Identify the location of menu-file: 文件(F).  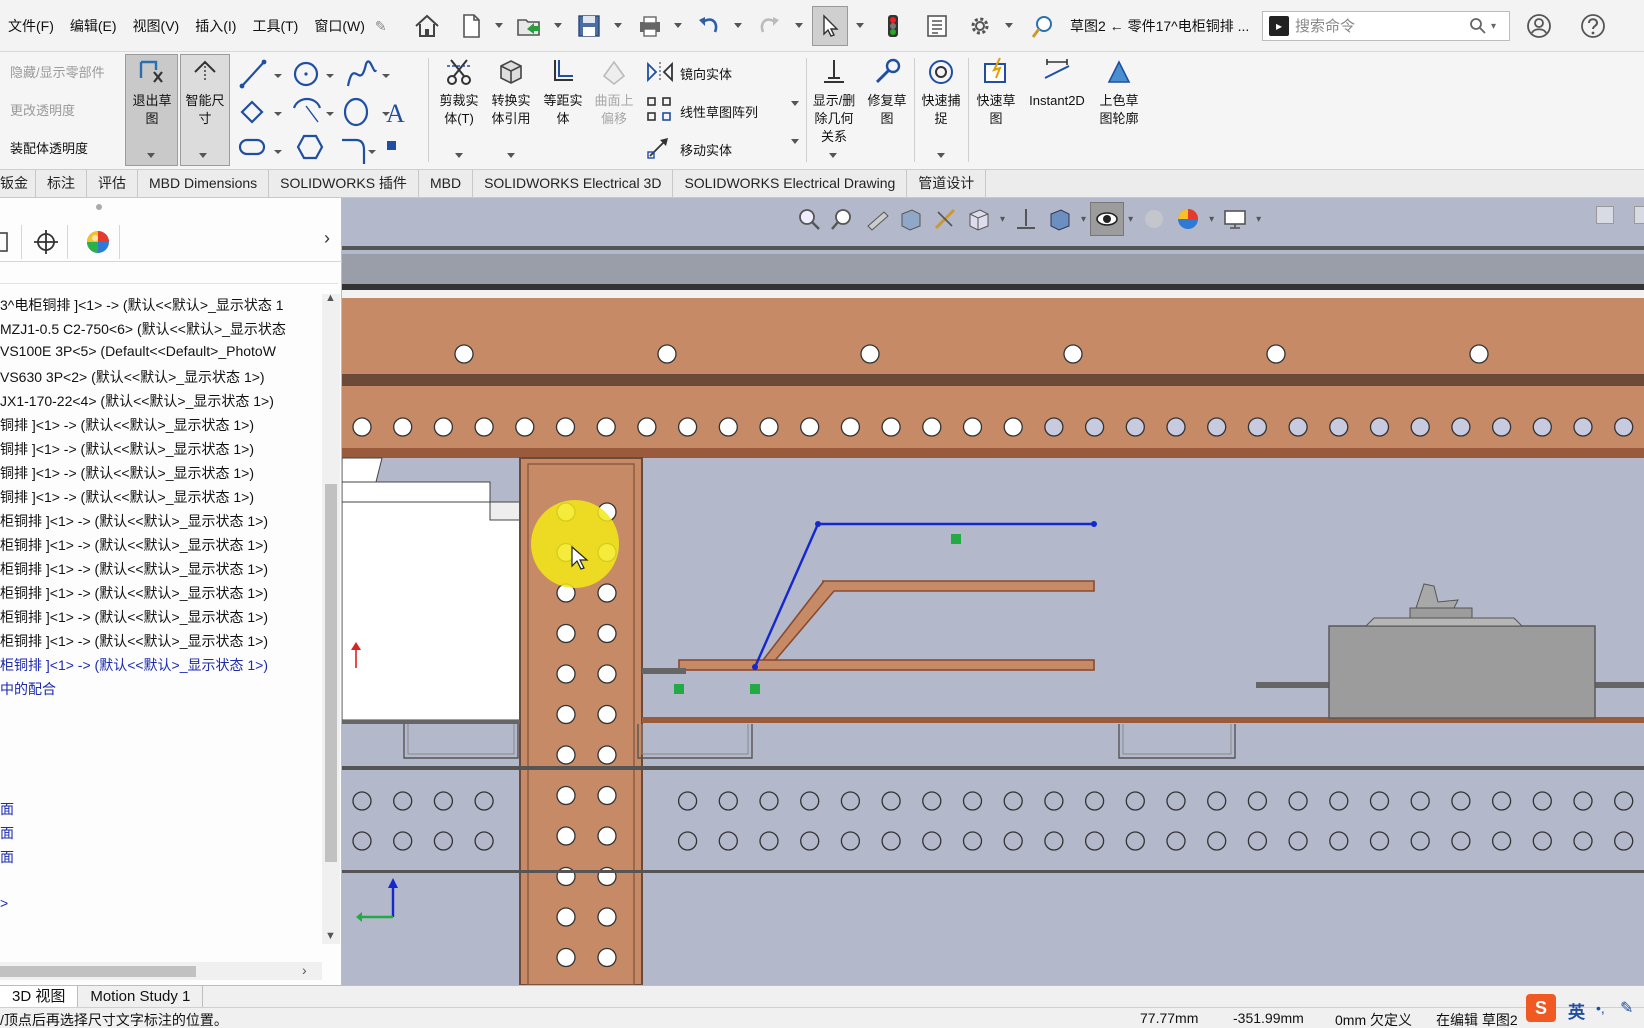
(31, 26).